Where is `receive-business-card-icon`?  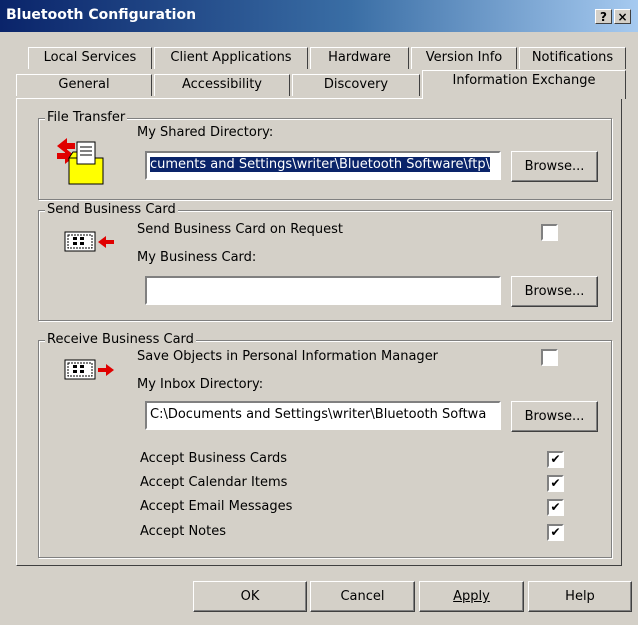
receive-business-card-icon is located at coordinates (89, 369).